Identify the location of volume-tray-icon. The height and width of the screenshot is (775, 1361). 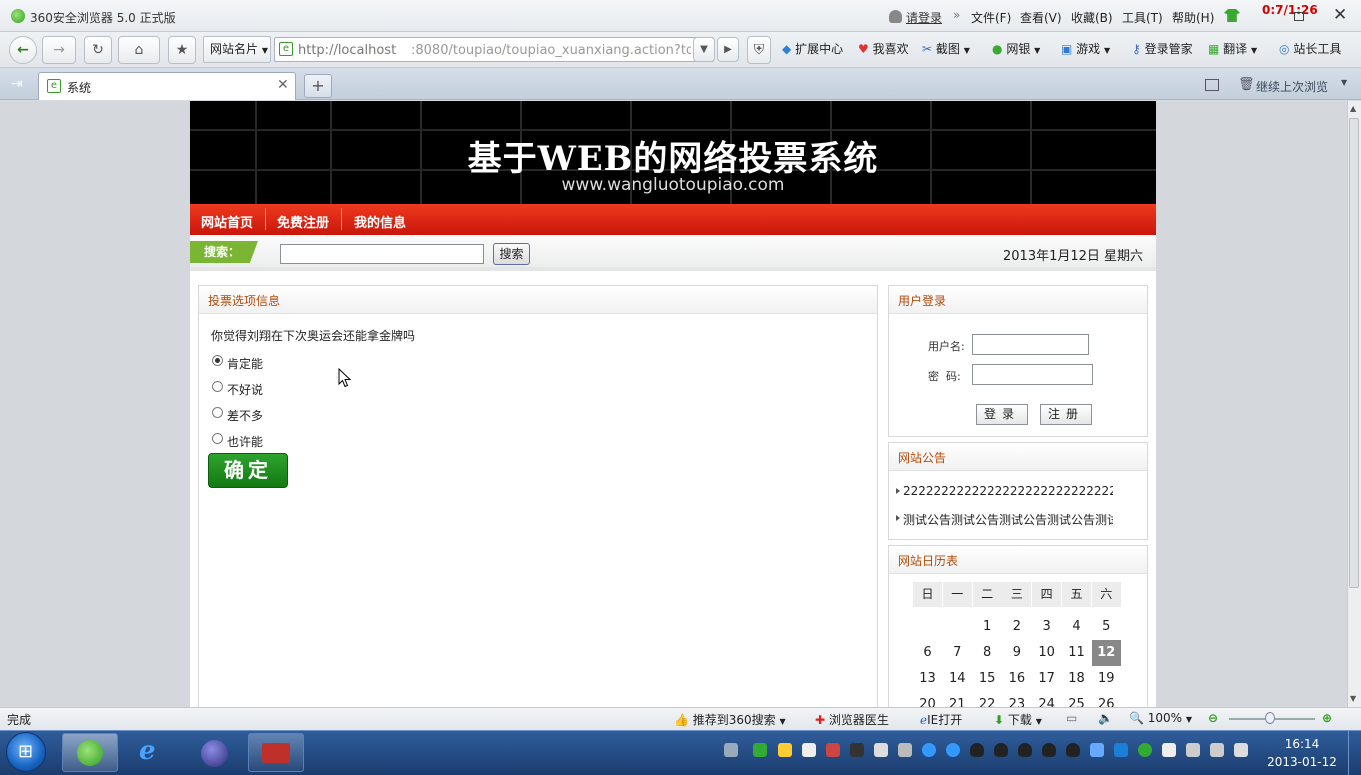
(1217, 750).